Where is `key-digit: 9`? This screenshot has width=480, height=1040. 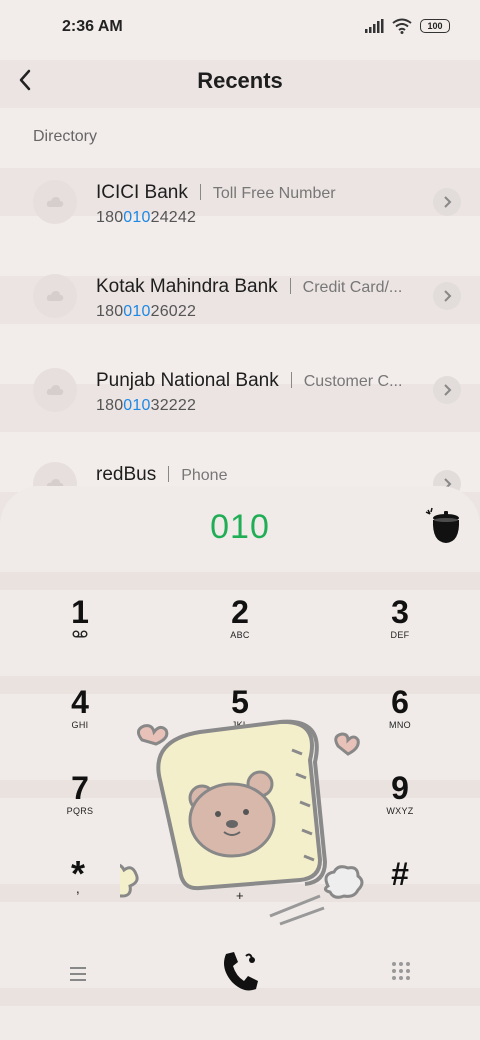
key-digit: 9 is located at coordinates (400, 788).